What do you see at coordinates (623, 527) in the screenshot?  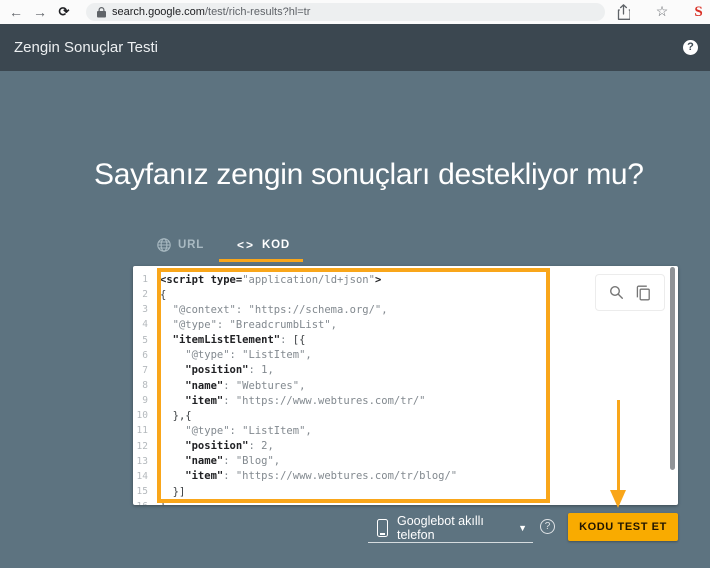 I see `test-code-button: KODU TEST ET` at bounding box center [623, 527].